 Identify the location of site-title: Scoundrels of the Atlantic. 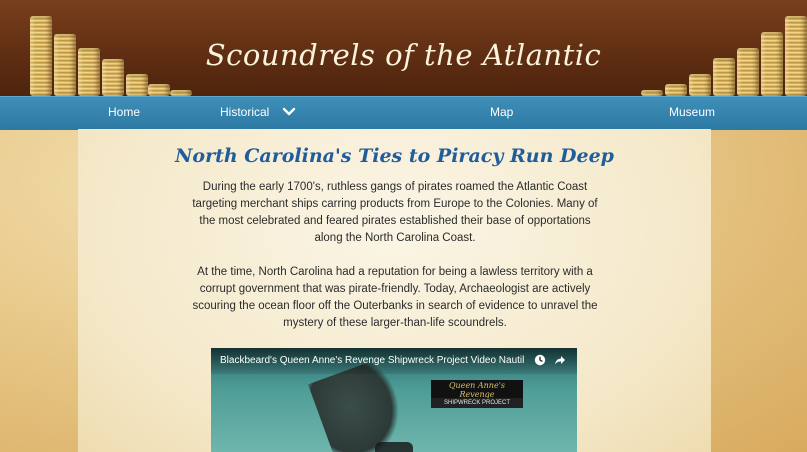
(403, 55).